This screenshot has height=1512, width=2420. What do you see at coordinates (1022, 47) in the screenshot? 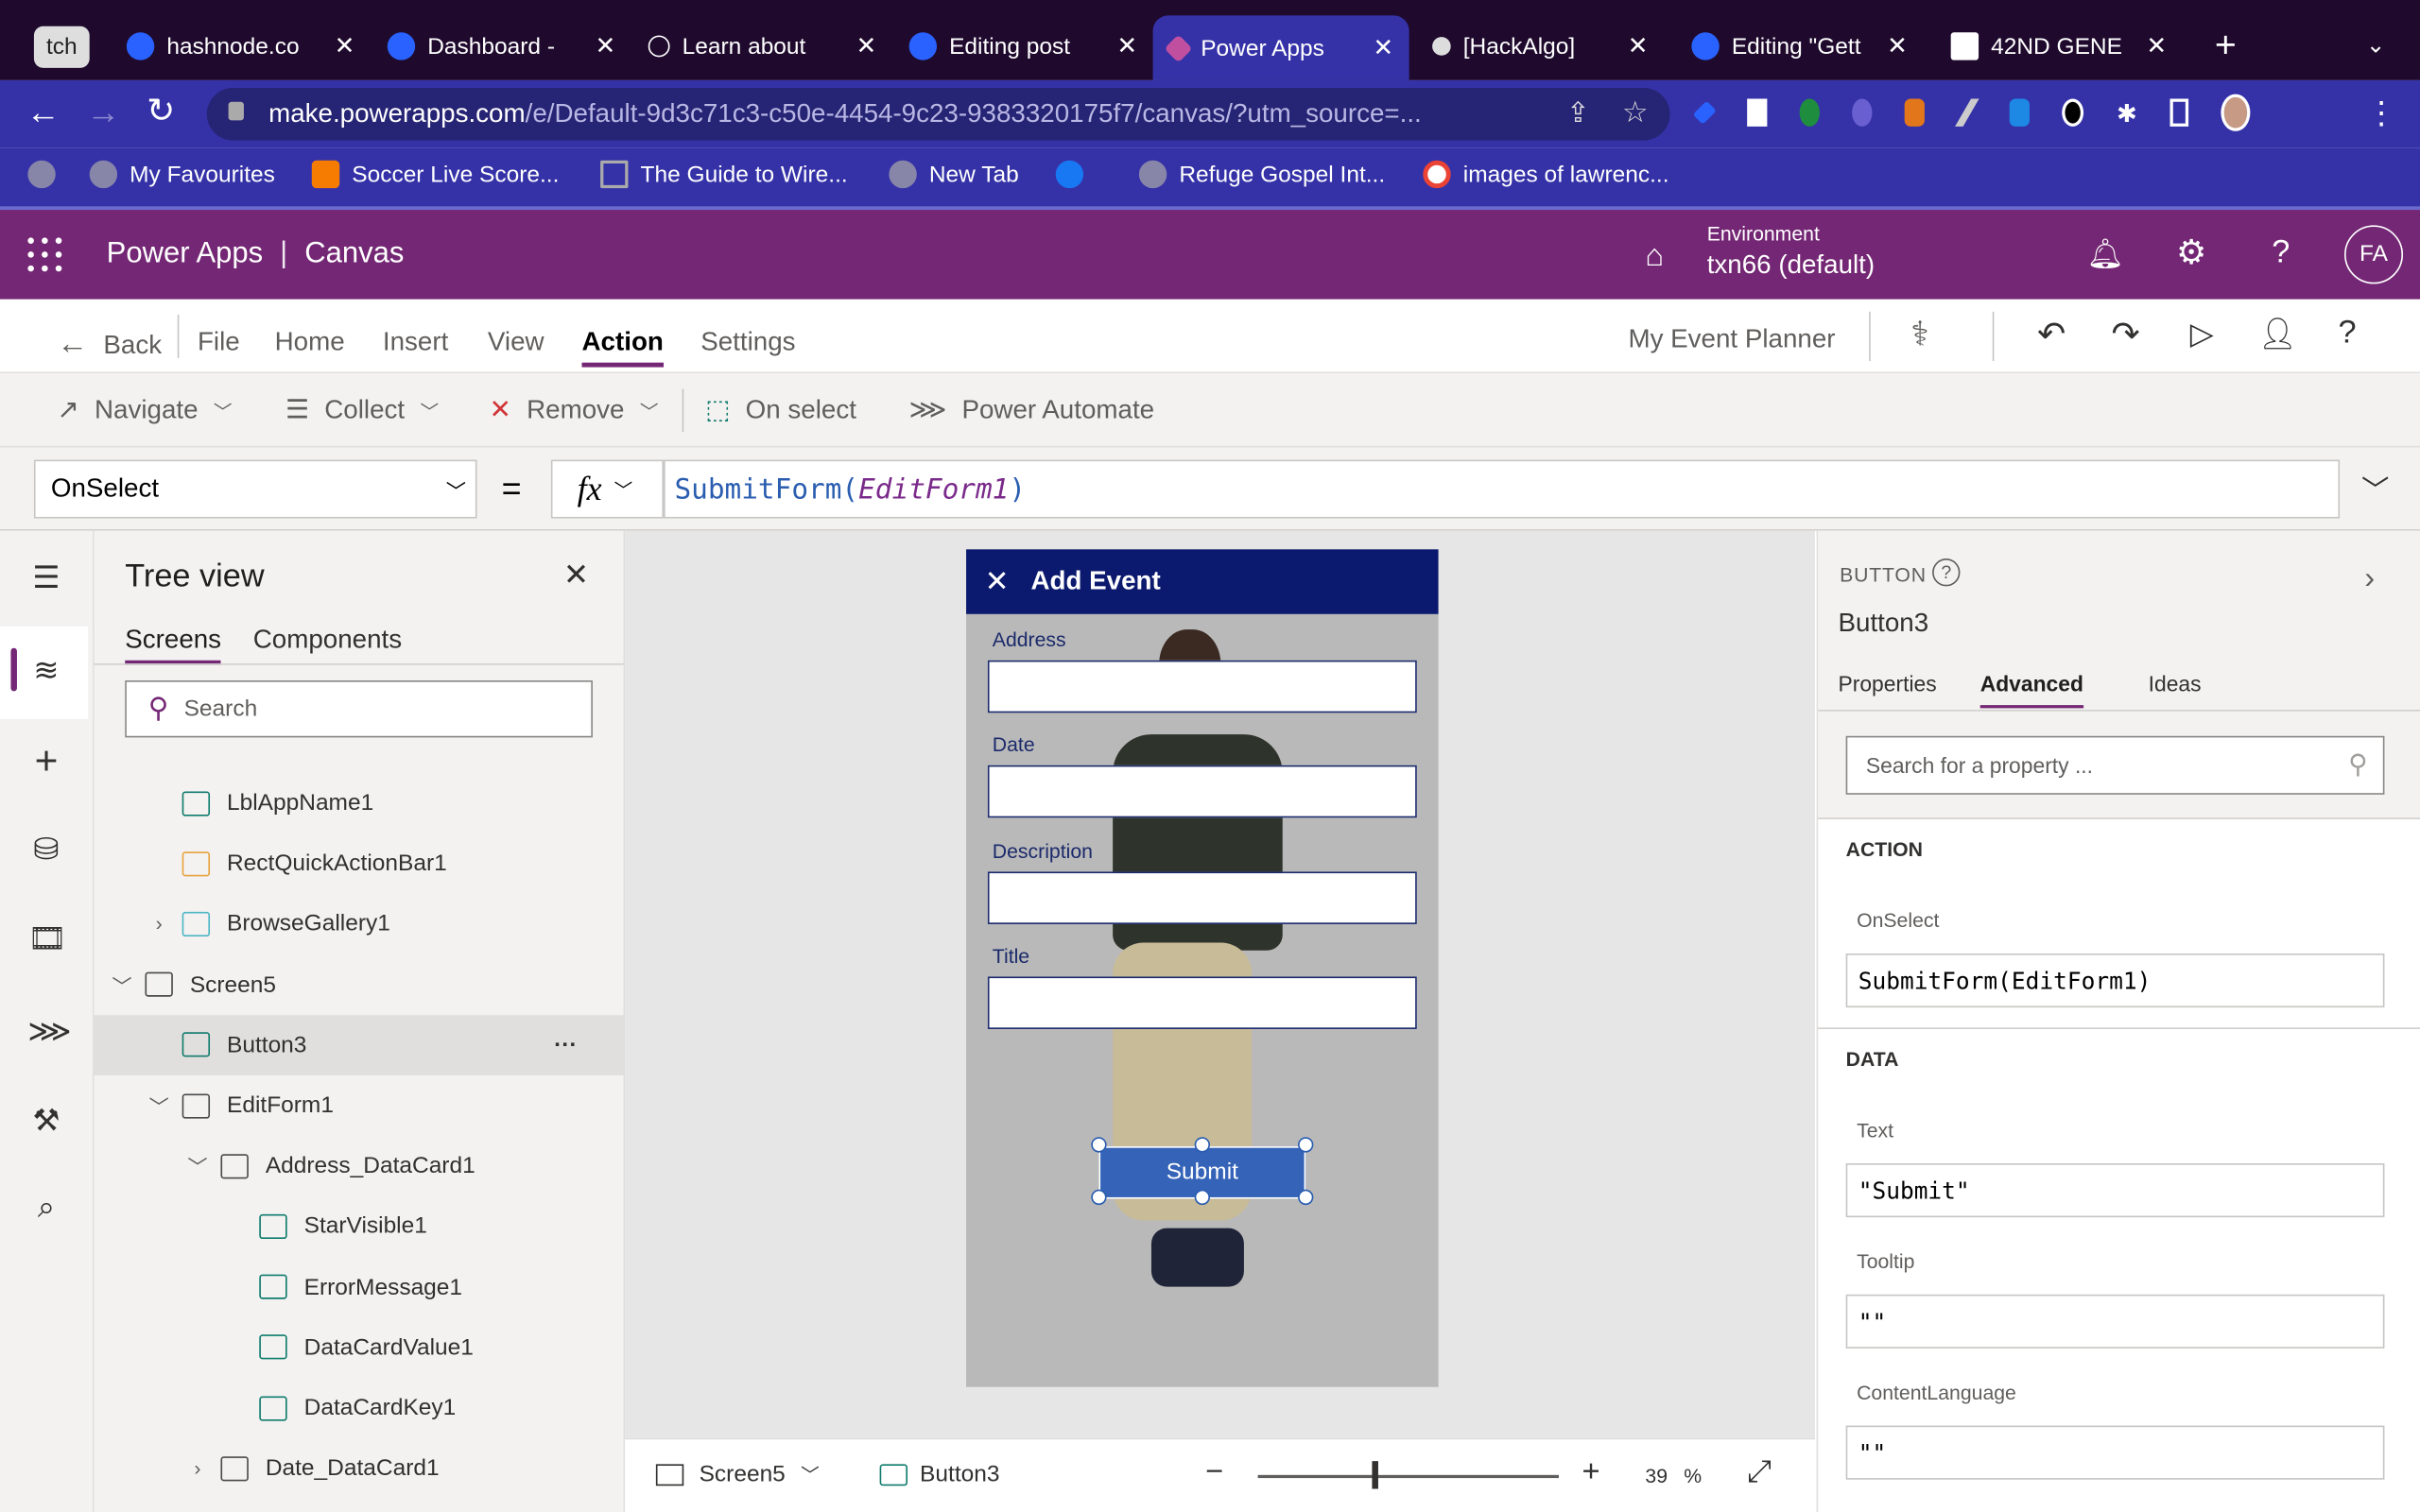
I see `browser-tab: Editing post ✕` at bounding box center [1022, 47].